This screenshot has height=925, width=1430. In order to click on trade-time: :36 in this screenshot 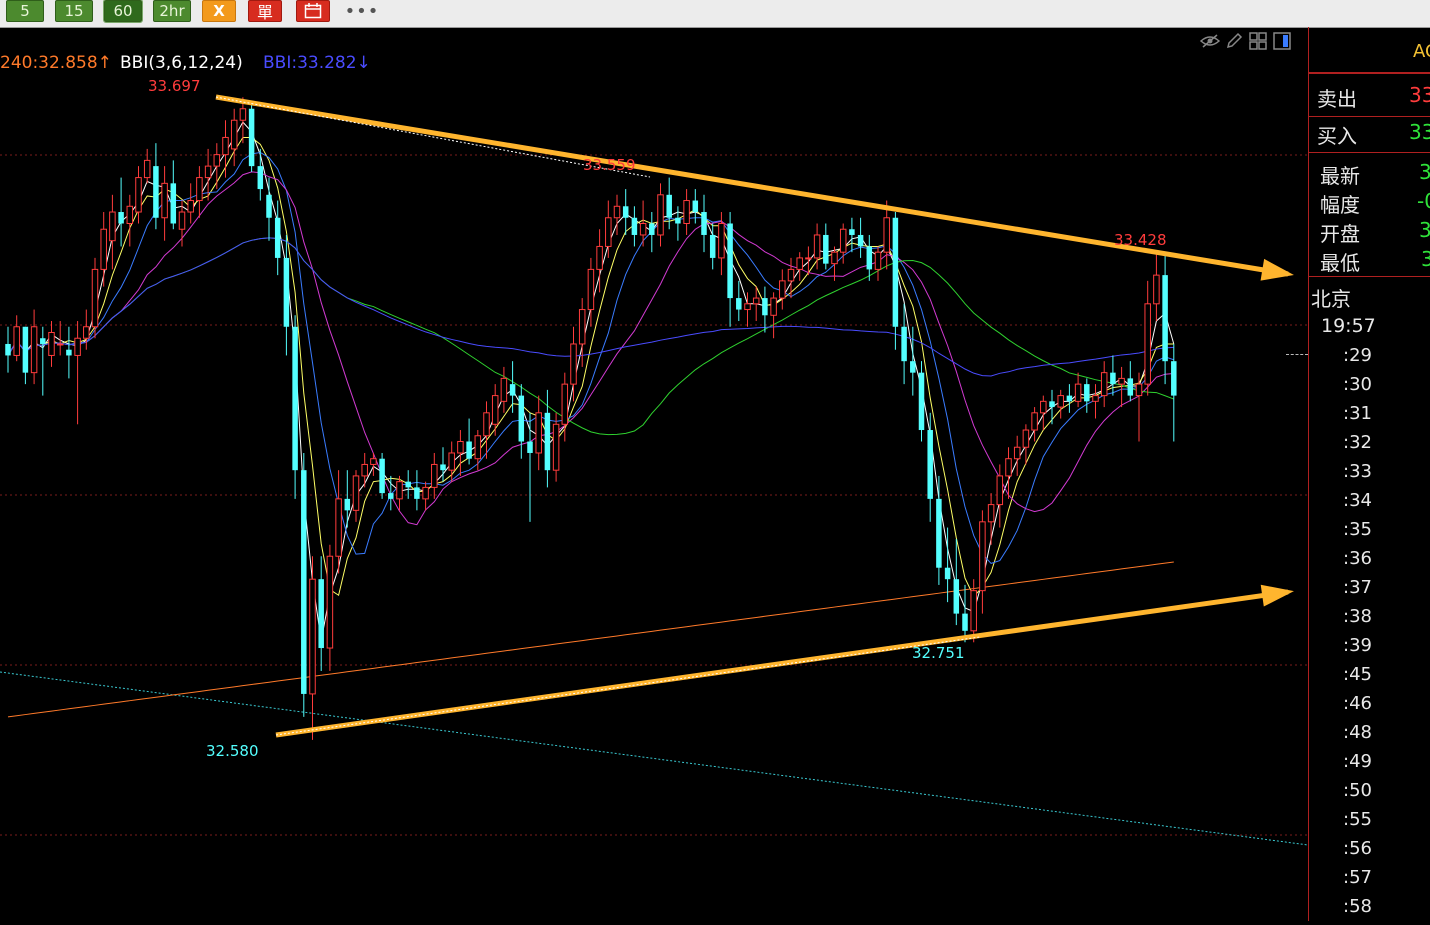, I will do `click(1357, 558)`.